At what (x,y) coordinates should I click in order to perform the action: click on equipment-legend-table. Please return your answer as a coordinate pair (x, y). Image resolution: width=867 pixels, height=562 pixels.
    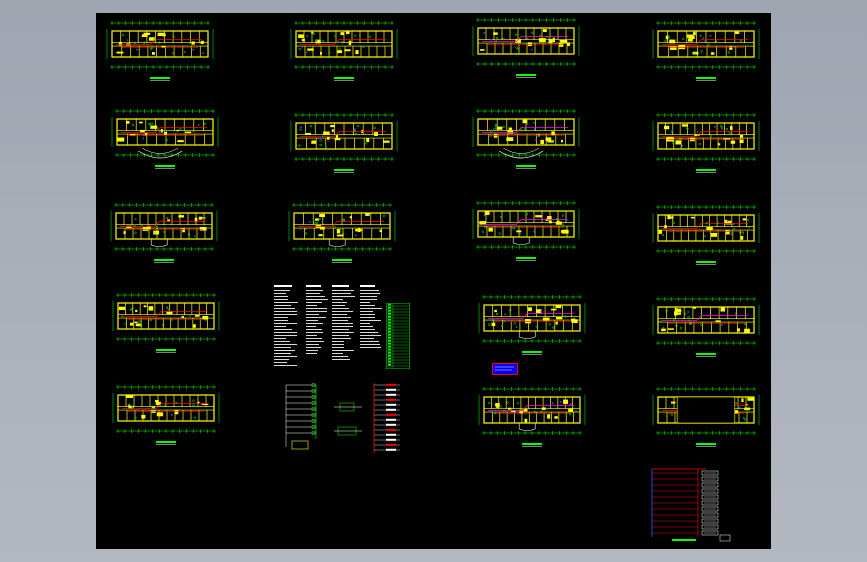
    Looking at the image, I should click on (398, 336).